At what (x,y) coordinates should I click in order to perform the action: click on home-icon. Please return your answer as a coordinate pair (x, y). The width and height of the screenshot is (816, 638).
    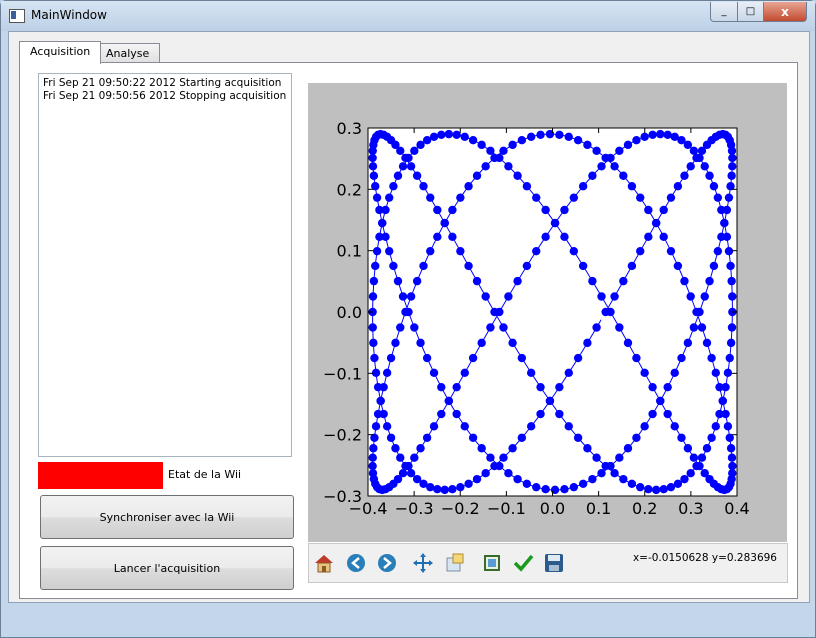
    Looking at the image, I should click on (324, 563).